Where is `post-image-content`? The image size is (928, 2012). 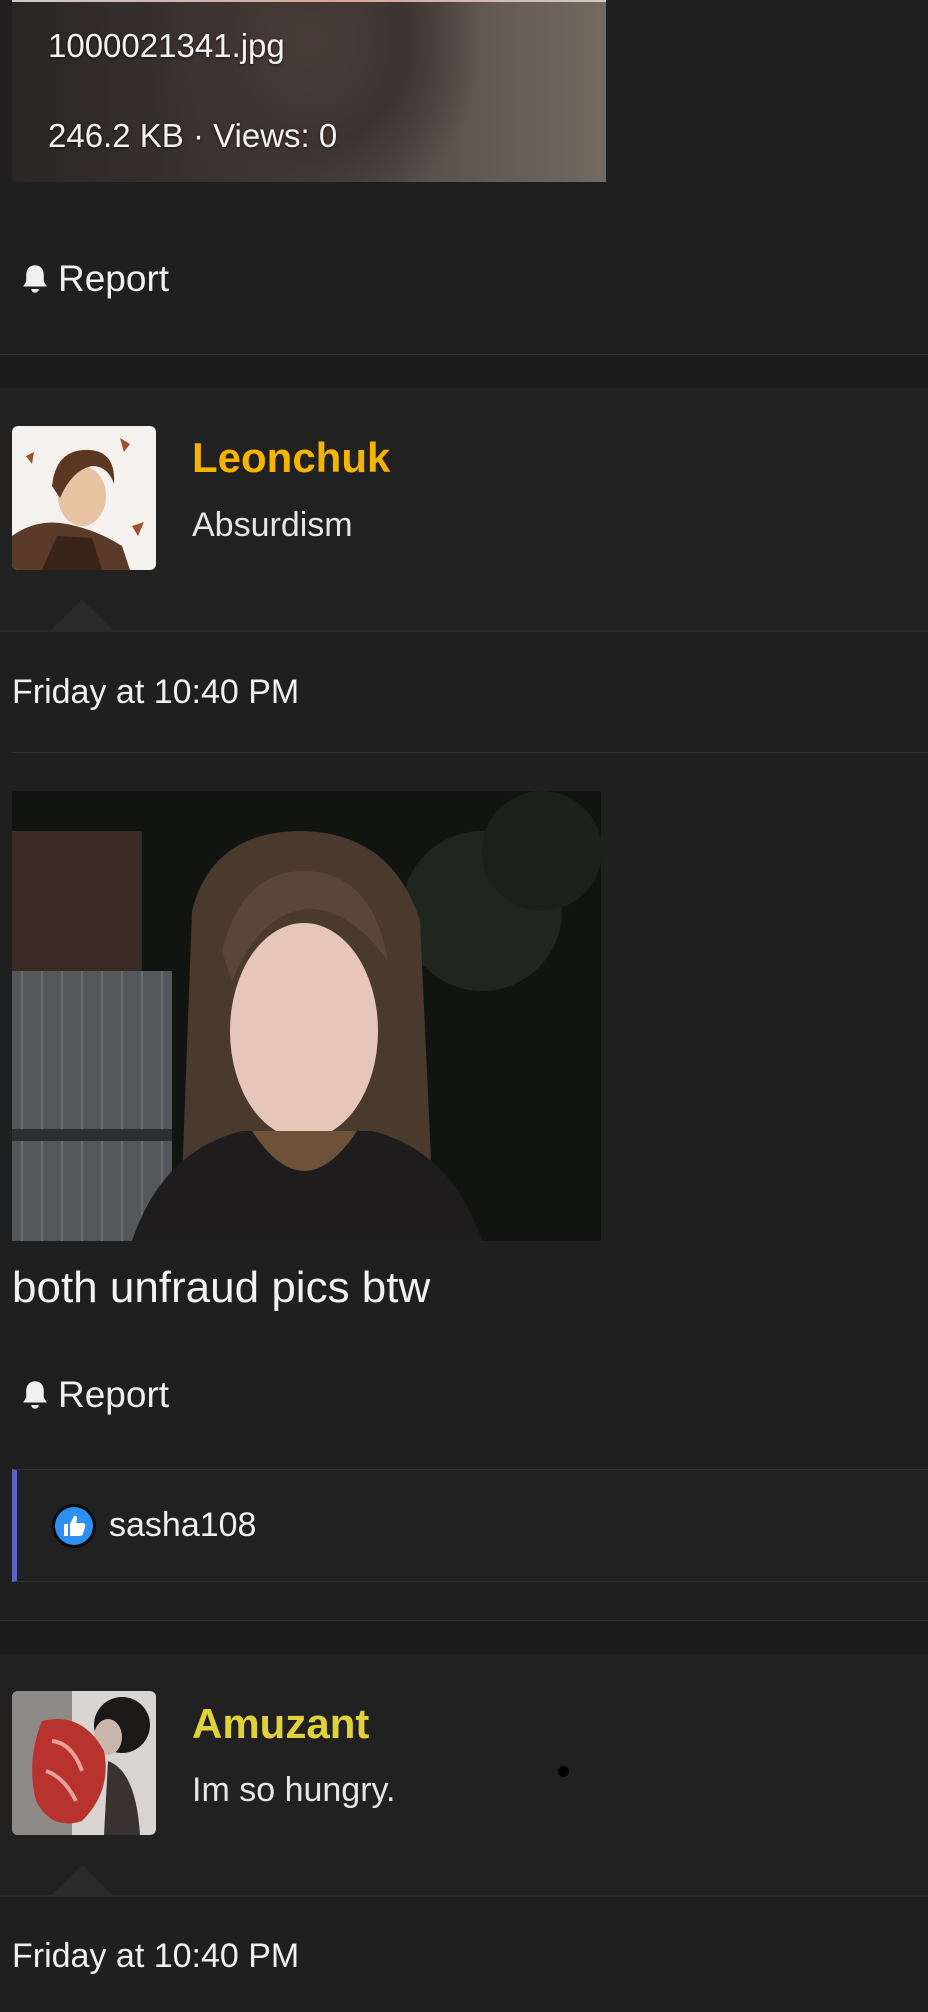
post-image-content is located at coordinates (306, 1016).